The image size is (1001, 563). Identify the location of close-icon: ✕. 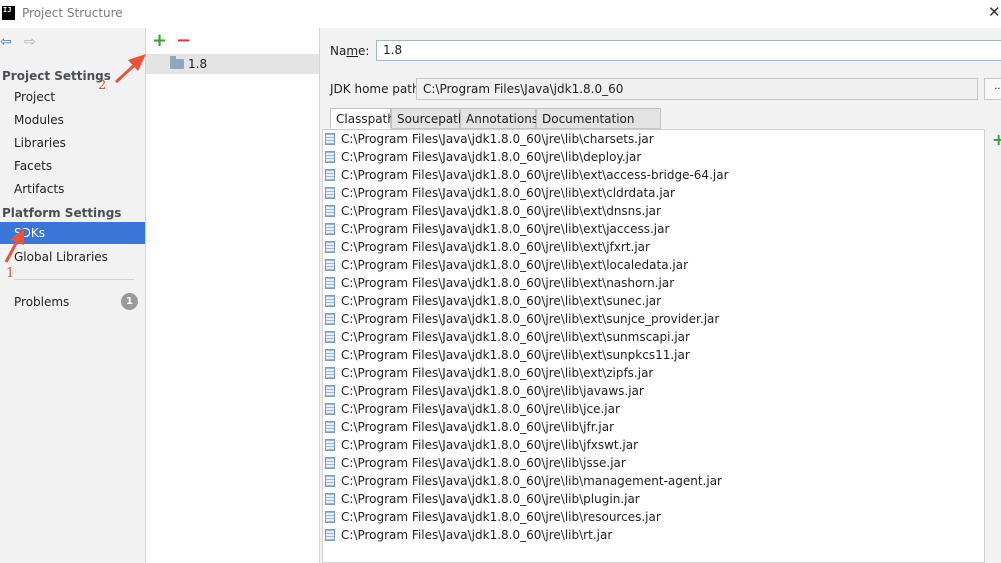
(994, 12).